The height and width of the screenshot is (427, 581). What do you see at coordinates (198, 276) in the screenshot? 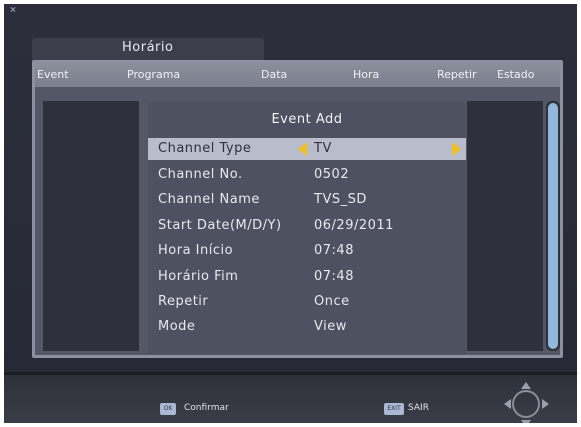
I see `field-label: Horário Fim` at bounding box center [198, 276].